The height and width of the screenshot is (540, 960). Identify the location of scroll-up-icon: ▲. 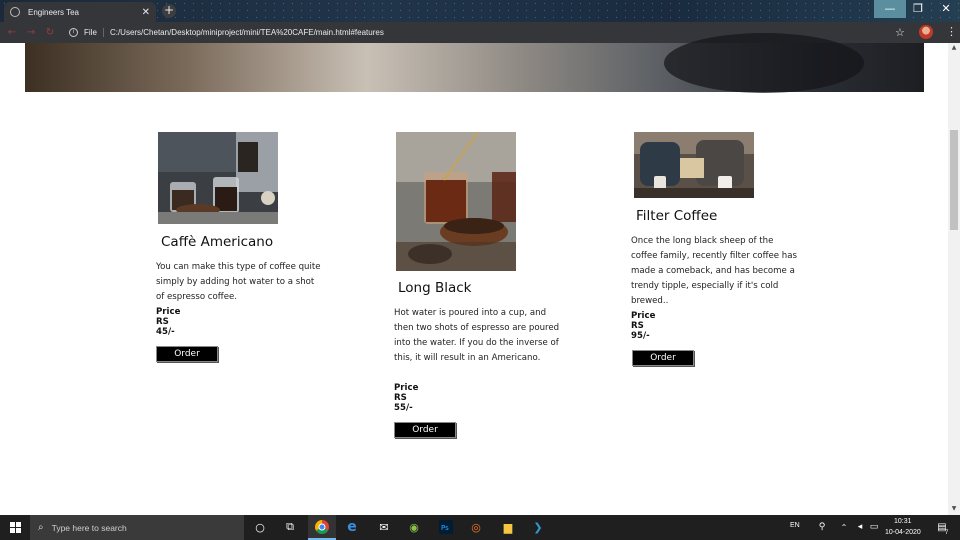
(954, 49).